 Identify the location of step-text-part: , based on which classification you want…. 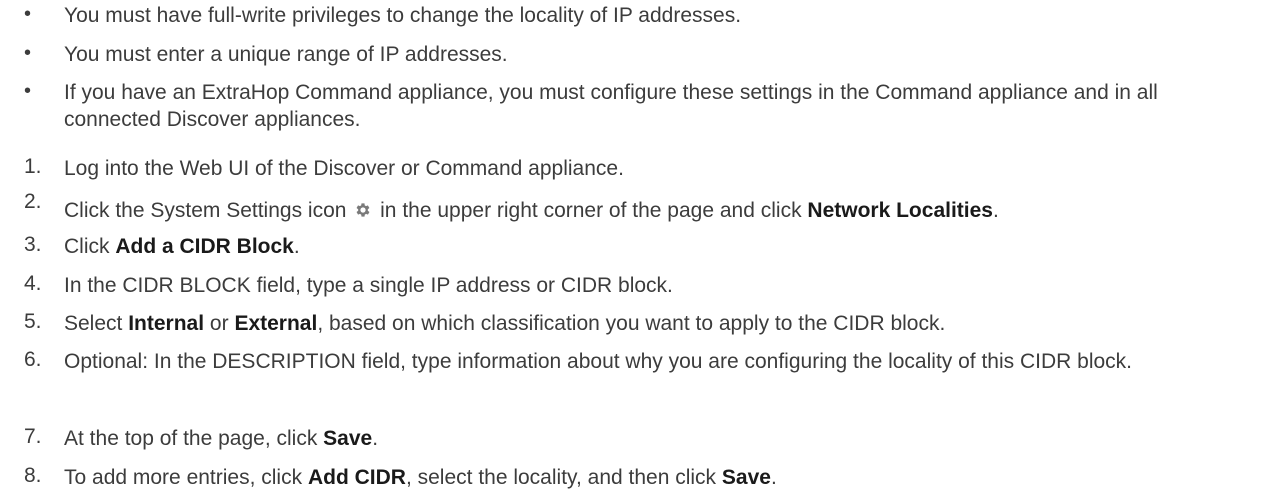
(631, 323).